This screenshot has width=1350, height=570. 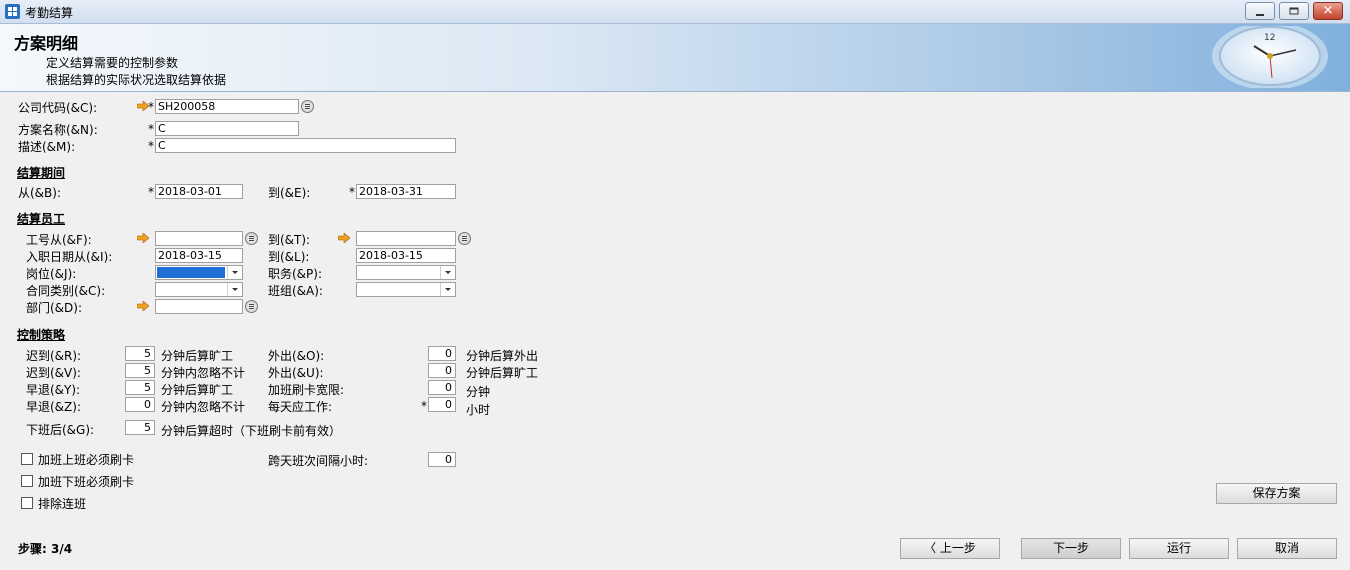 What do you see at coordinates (289, 240) in the screenshot?
I see `emp-to-label: 到(&T):` at bounding box center [289, 240].